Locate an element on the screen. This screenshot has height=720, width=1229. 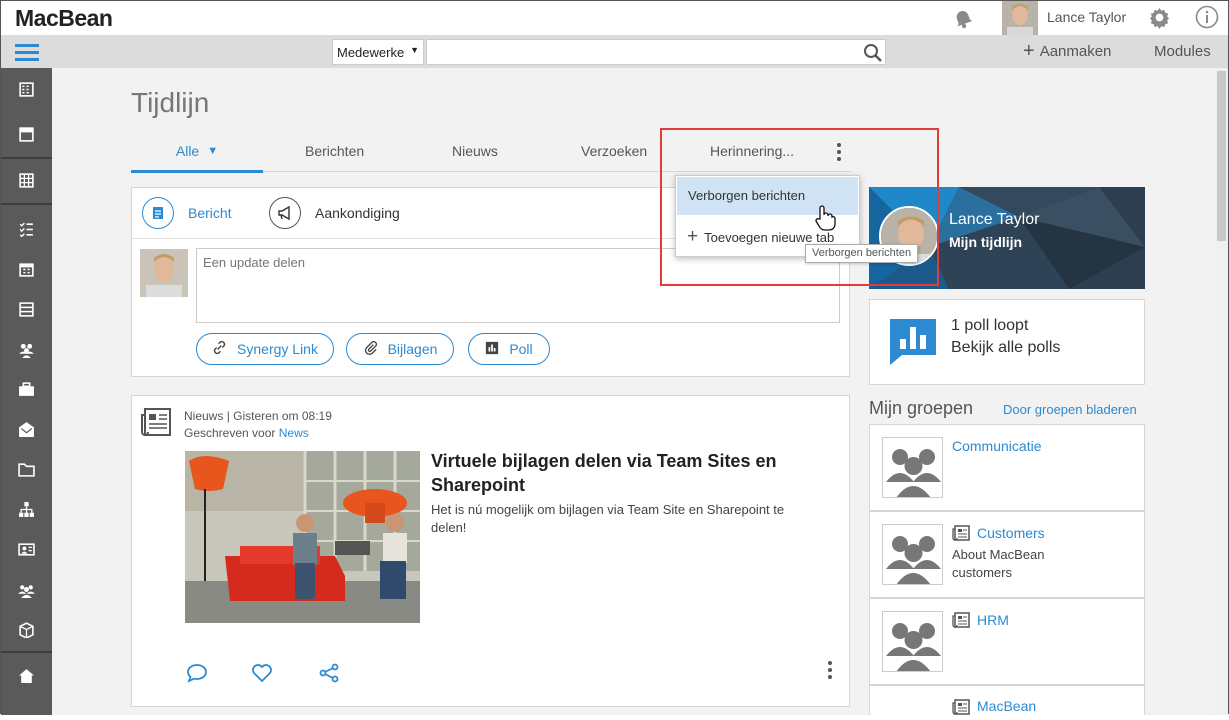
news-more-icon is located at coordinates (830, 671).